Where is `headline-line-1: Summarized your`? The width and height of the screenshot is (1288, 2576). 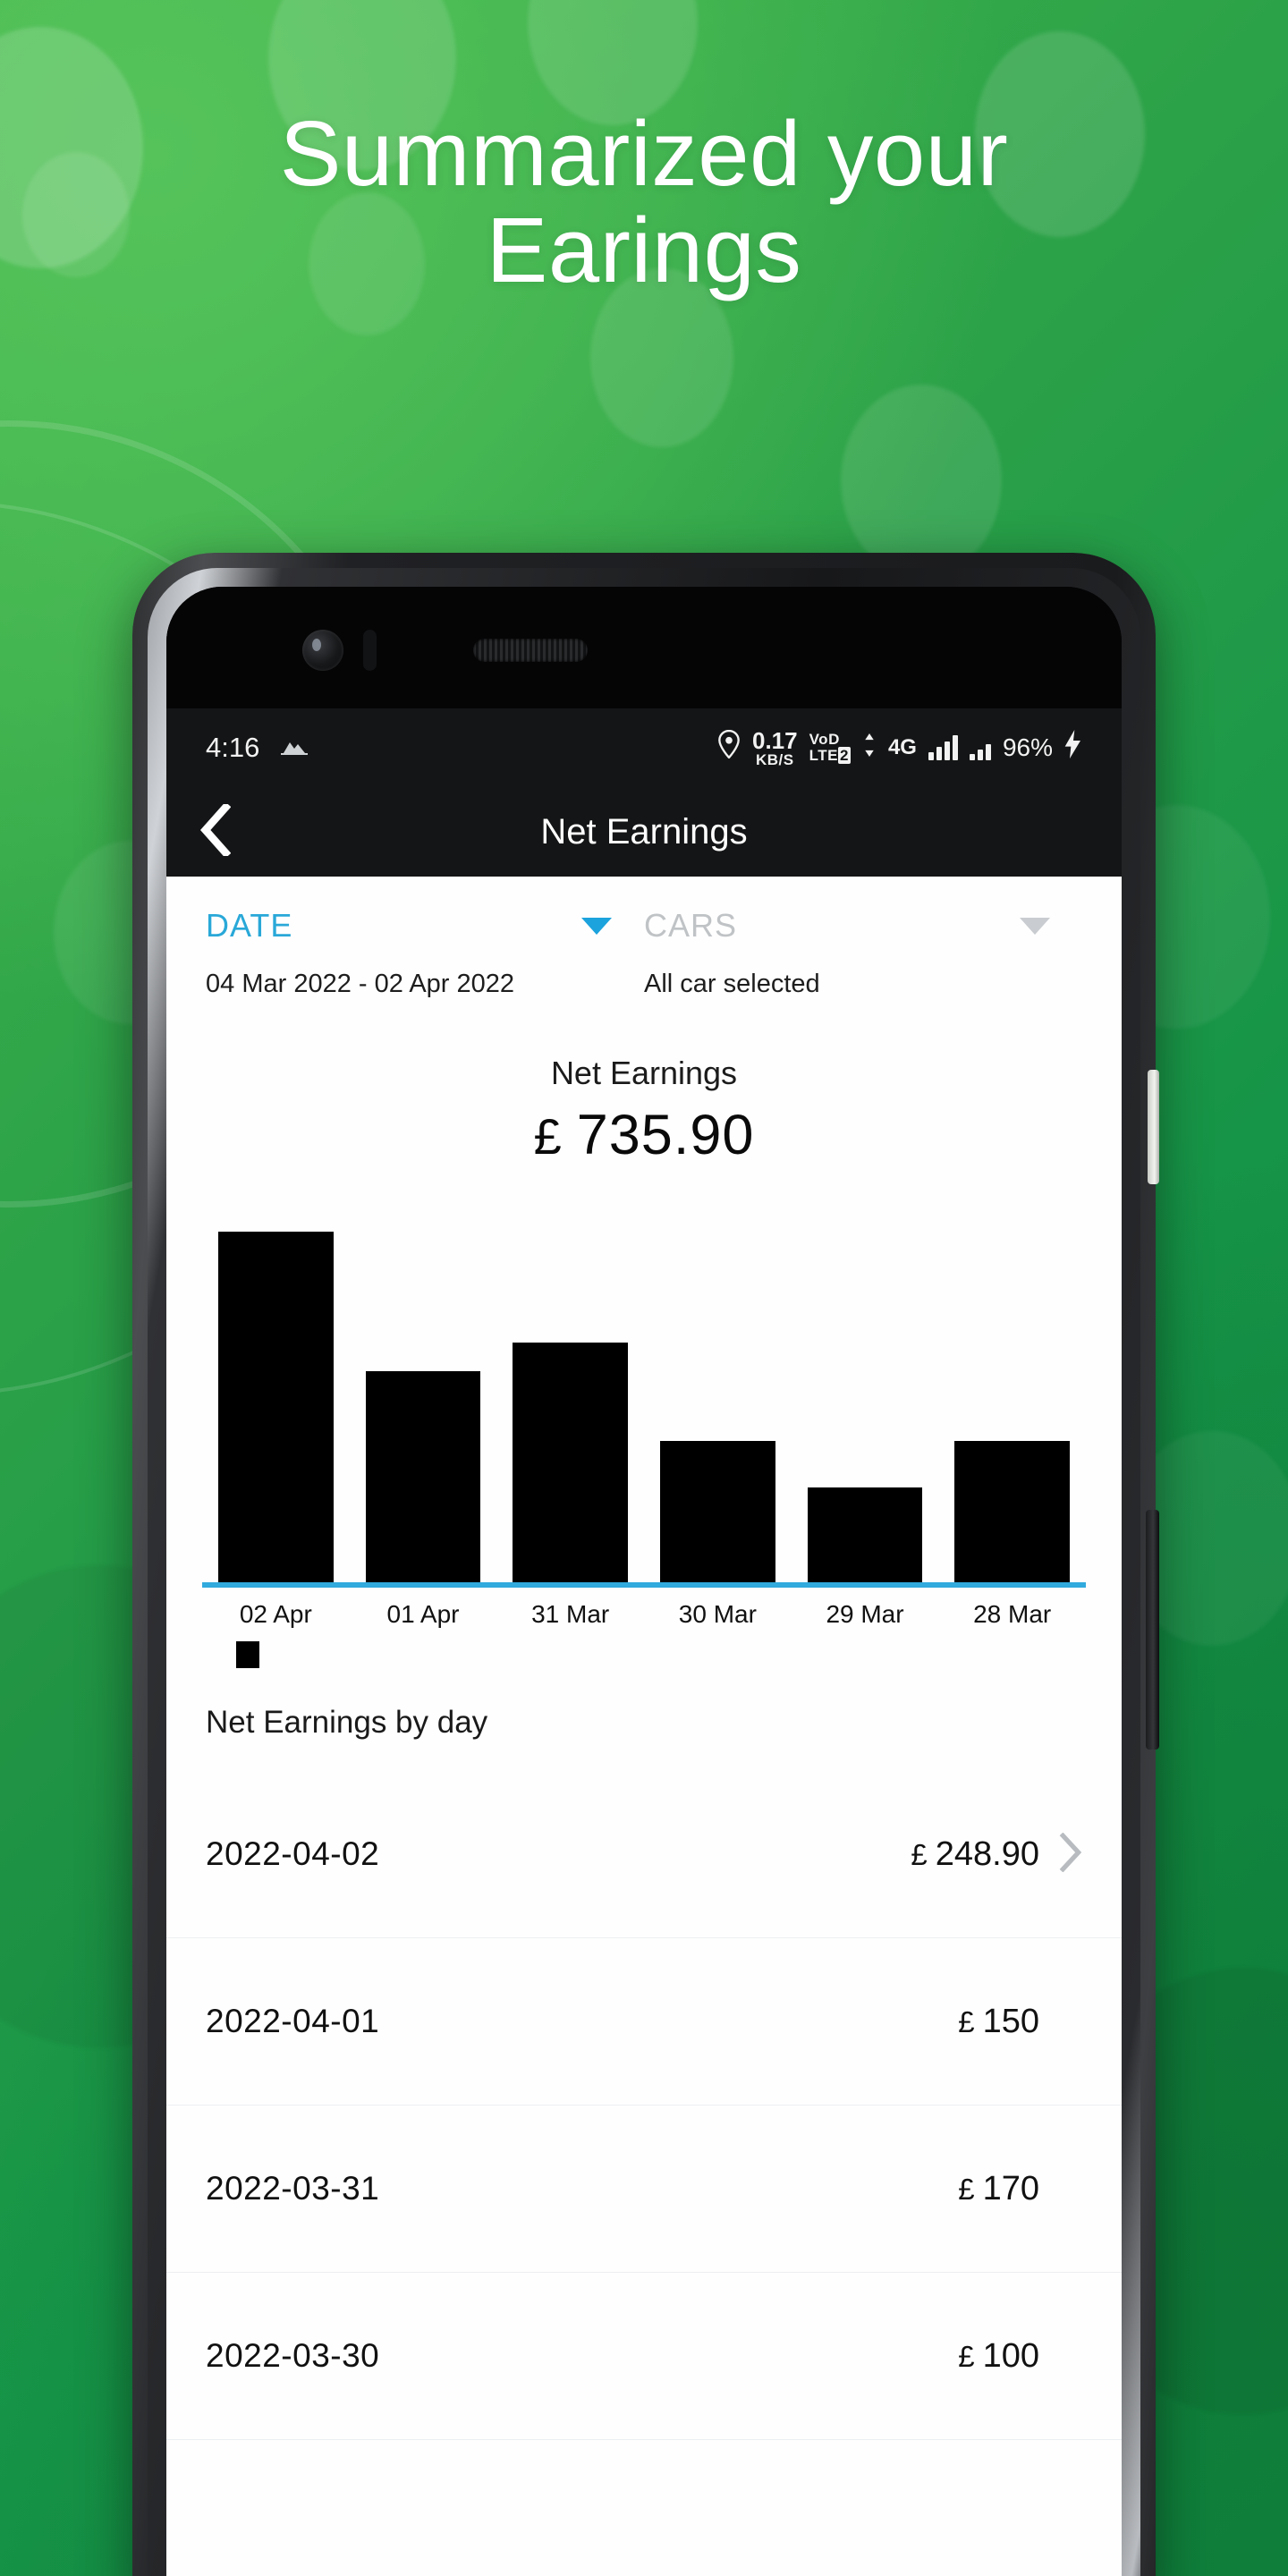 headline-line-1: Summarized your is located at coordinates (644, 153).